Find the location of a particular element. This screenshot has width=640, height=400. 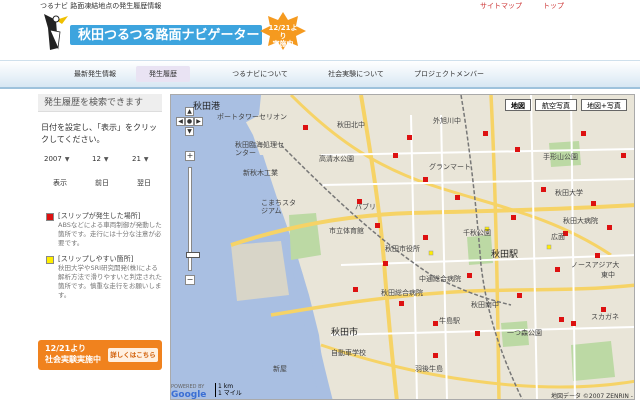

date-buttons: 表示 前日 翌日 is located at coordinates (100, 184).